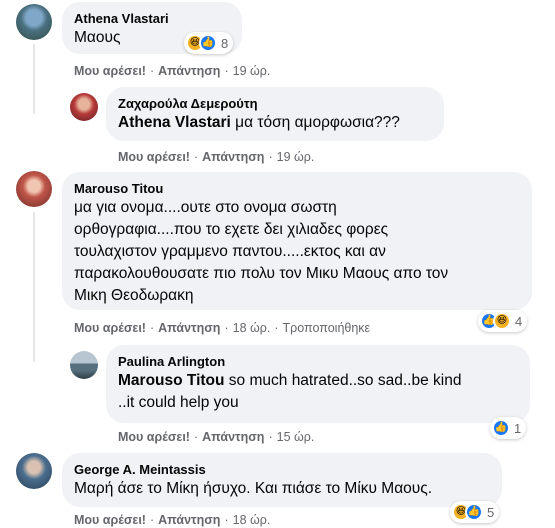 This screenshot has height=528, width=555. What do you see at coordinates (282, 469) in the screenshot?
I see `comment-author: George A. Meintassis` at bounding box center [282, 469].